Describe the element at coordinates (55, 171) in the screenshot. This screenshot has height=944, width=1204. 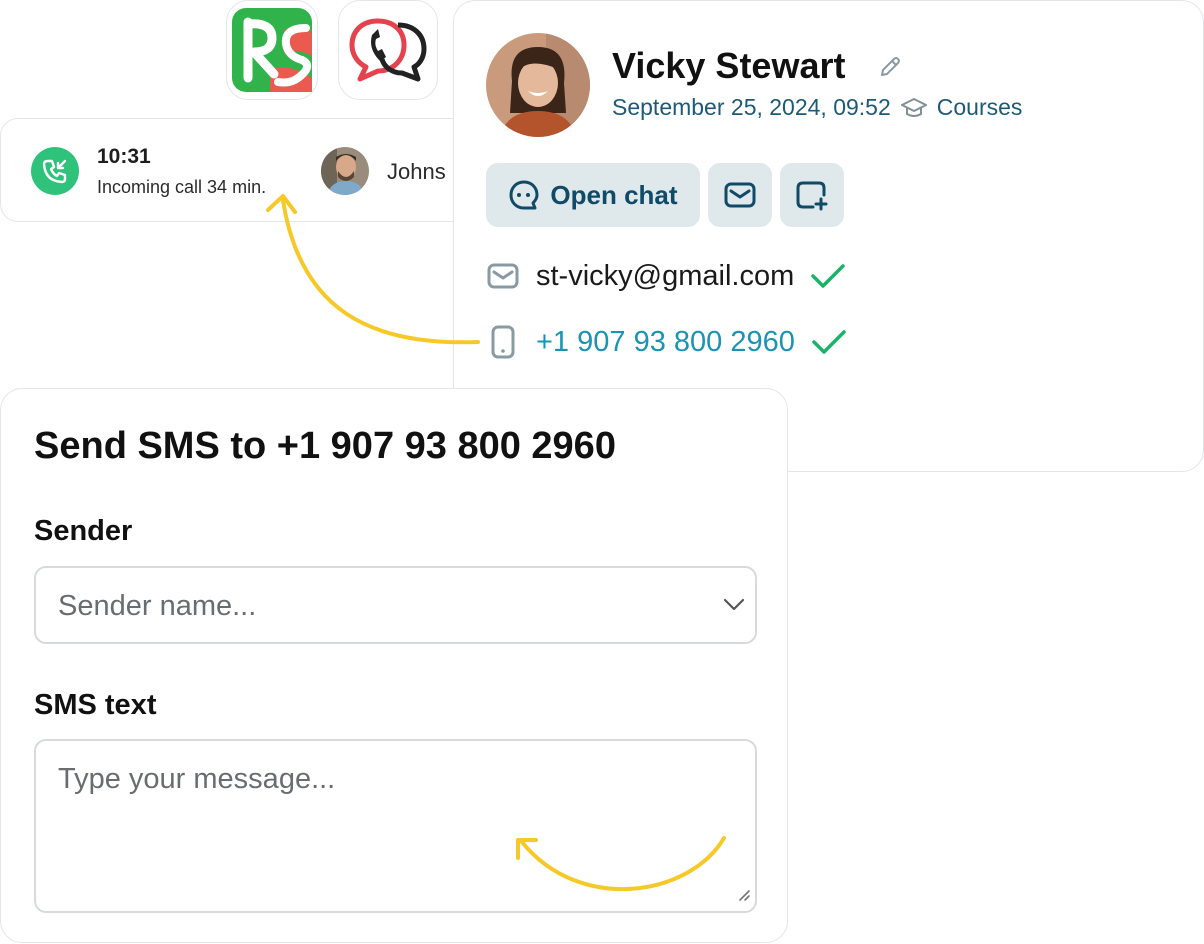
I see `incoming-call-icon` at that location.